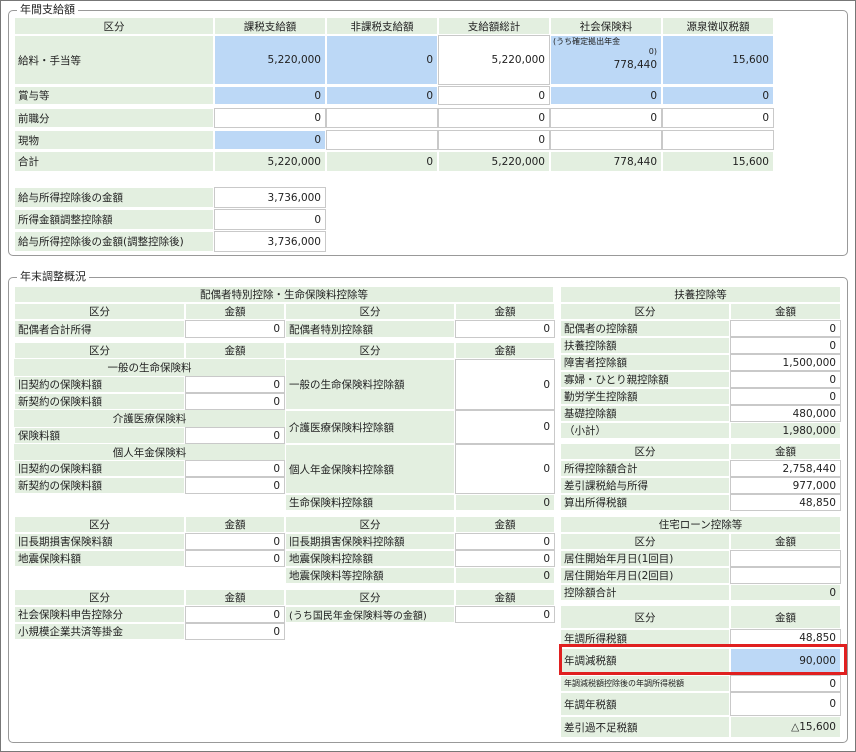  I want to click on general-new-contract-label: 新契約の保険料額, so click(99, 401).